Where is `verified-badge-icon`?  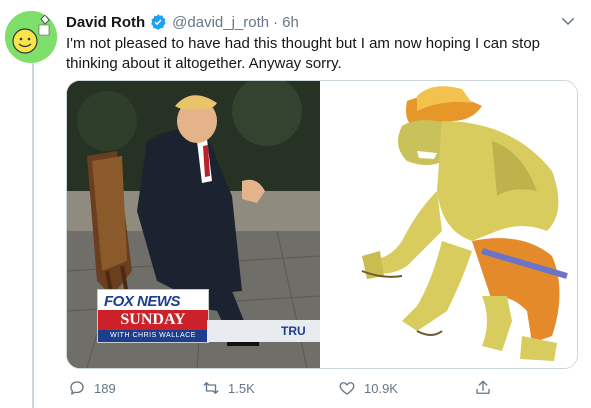 verified-badge-icon is located at coordinates (158, 22).